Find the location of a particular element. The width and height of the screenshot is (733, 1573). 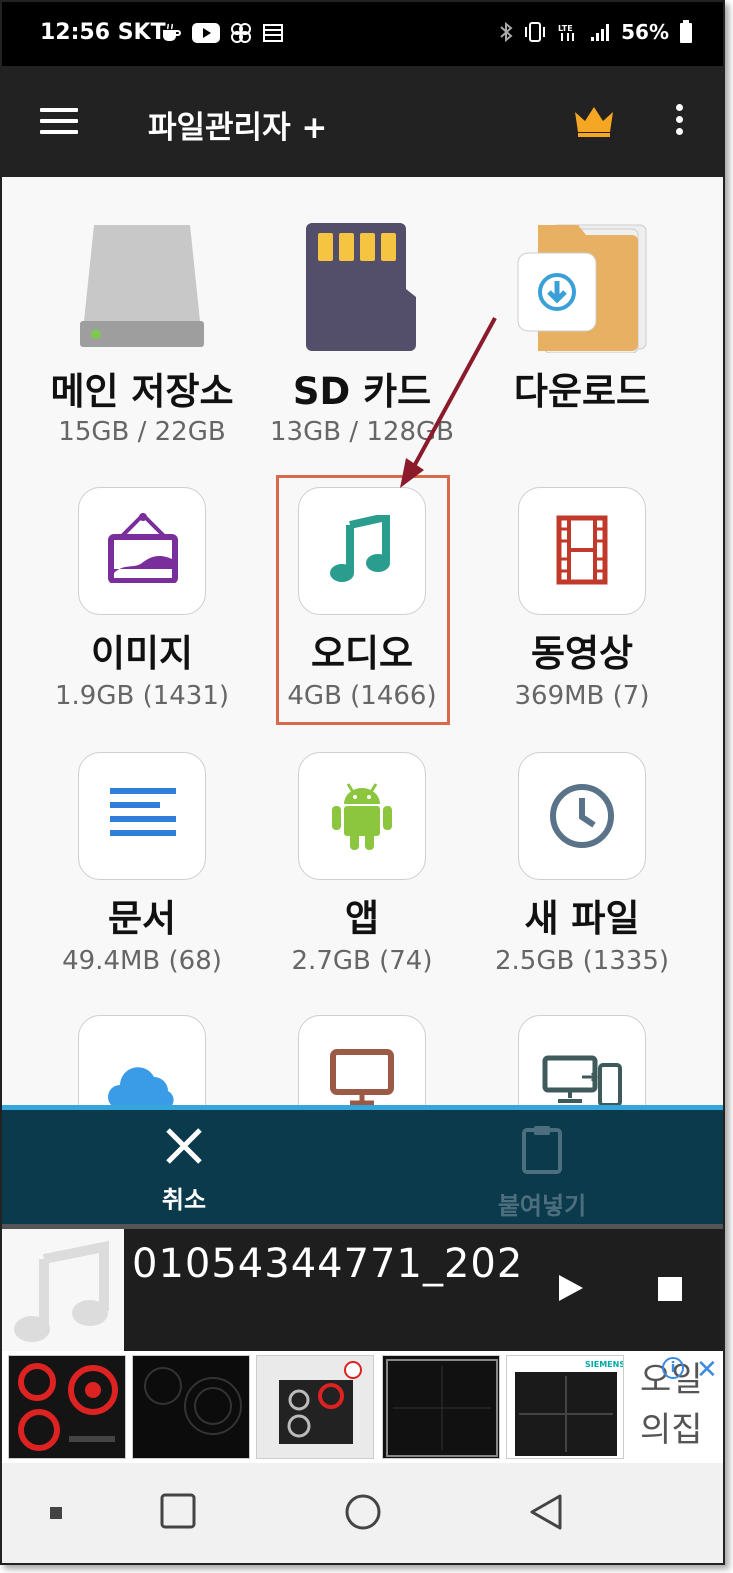

category-sub: 1.9GB (1431) is located at coordinates (142, 696).